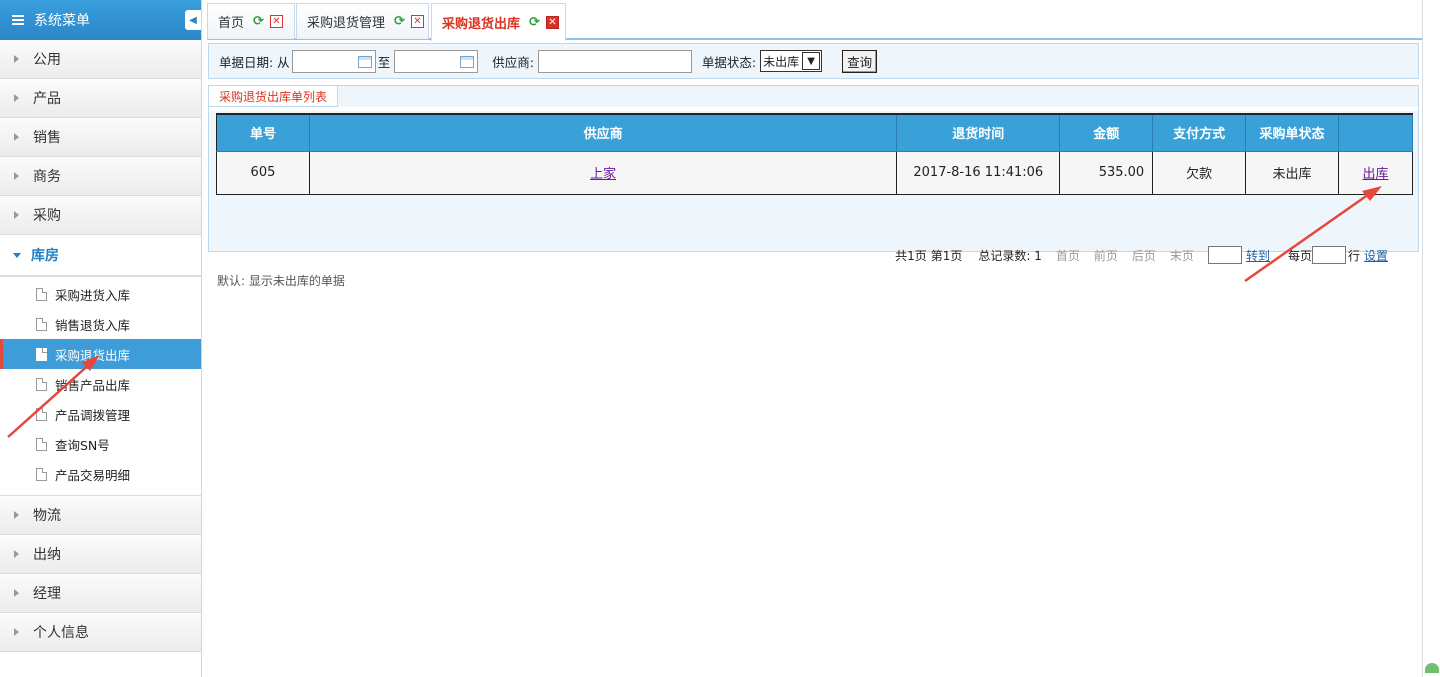 This screenshot has height=677, width=1440. I want to click on scrollbar, so click(1431, 338).